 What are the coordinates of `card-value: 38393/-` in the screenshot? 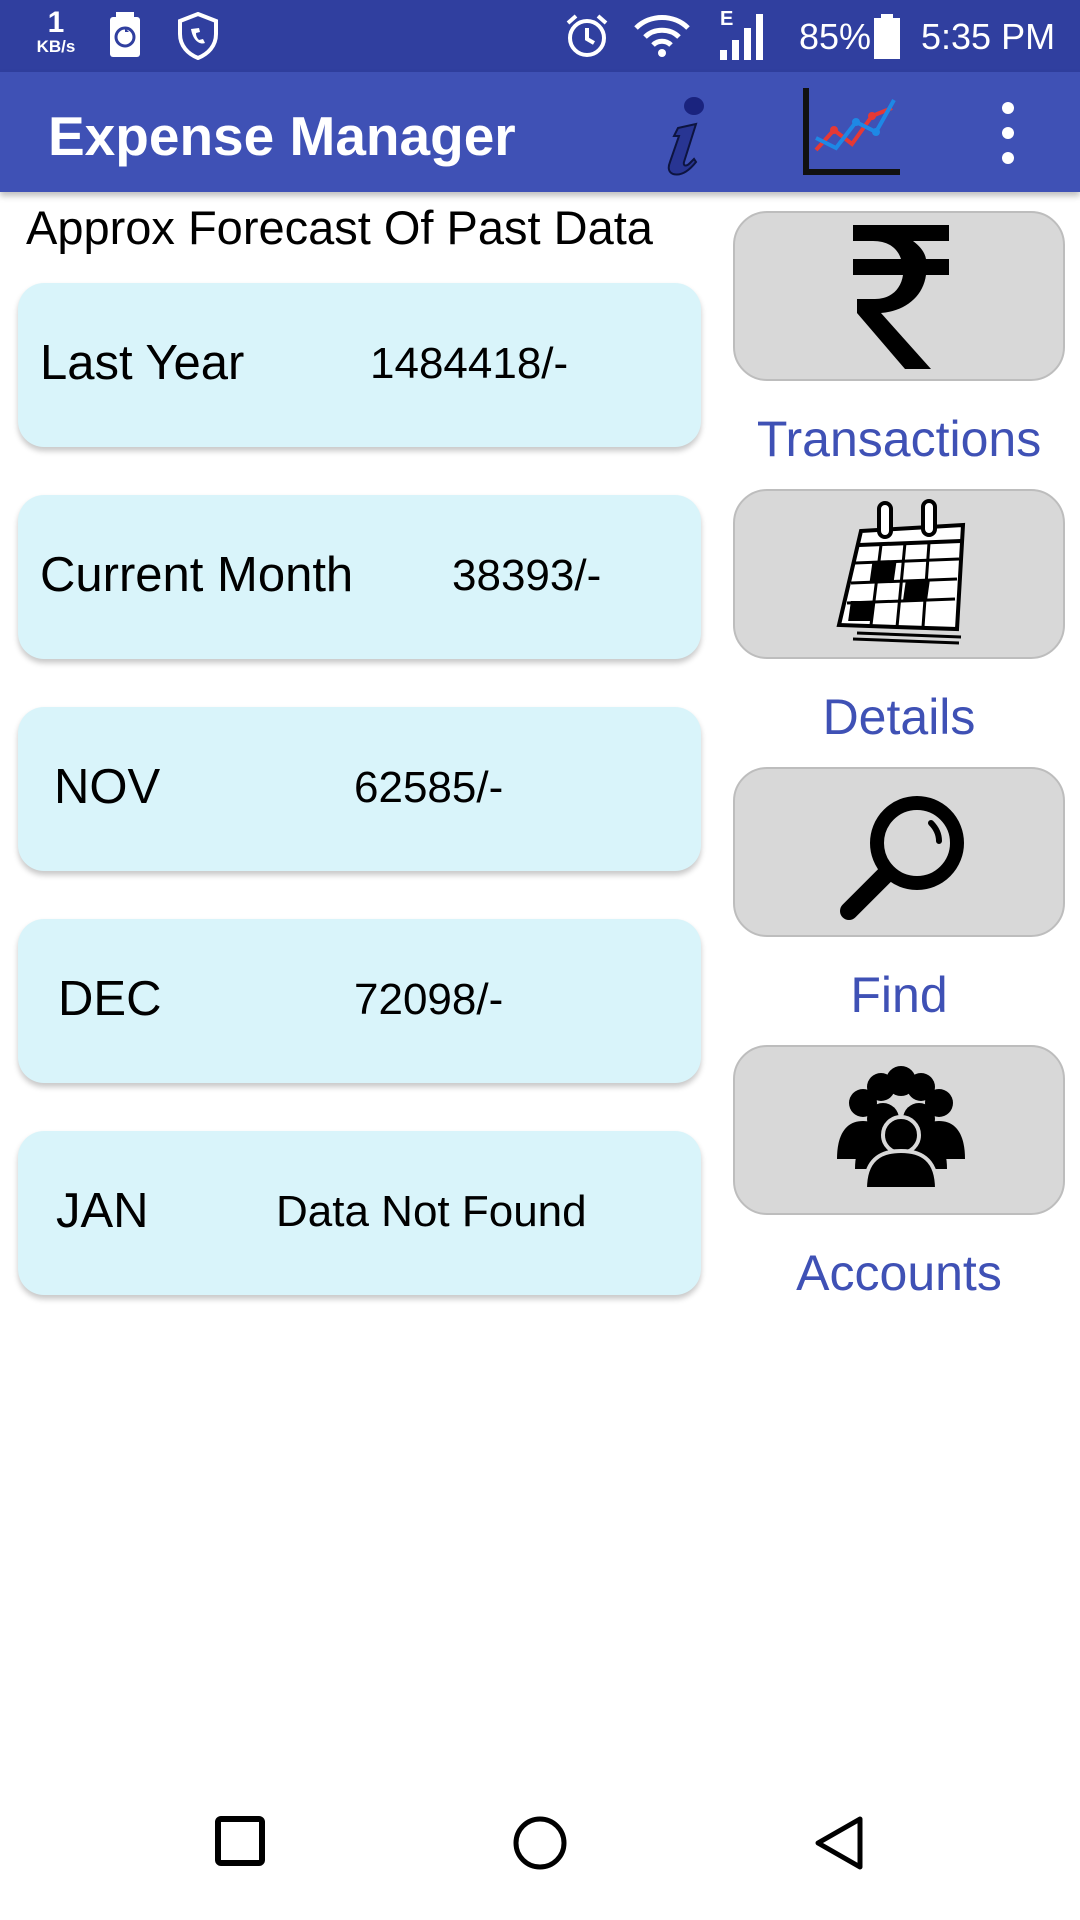 It's located at (527, 575).